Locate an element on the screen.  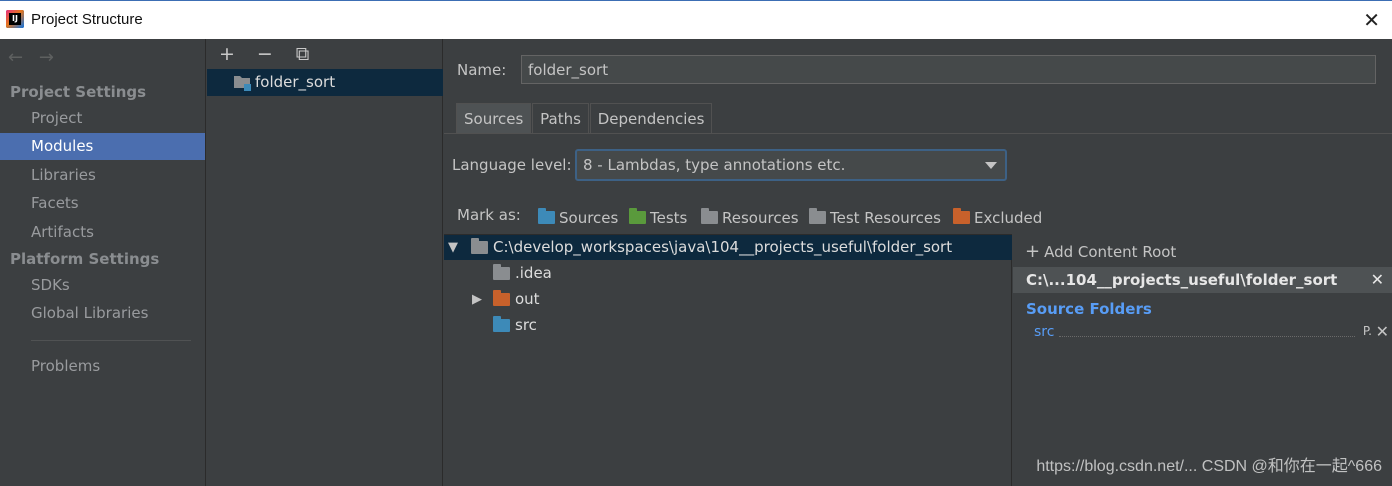
nav-item-artifacts: Artifacts is located at coordinates (102, 232).